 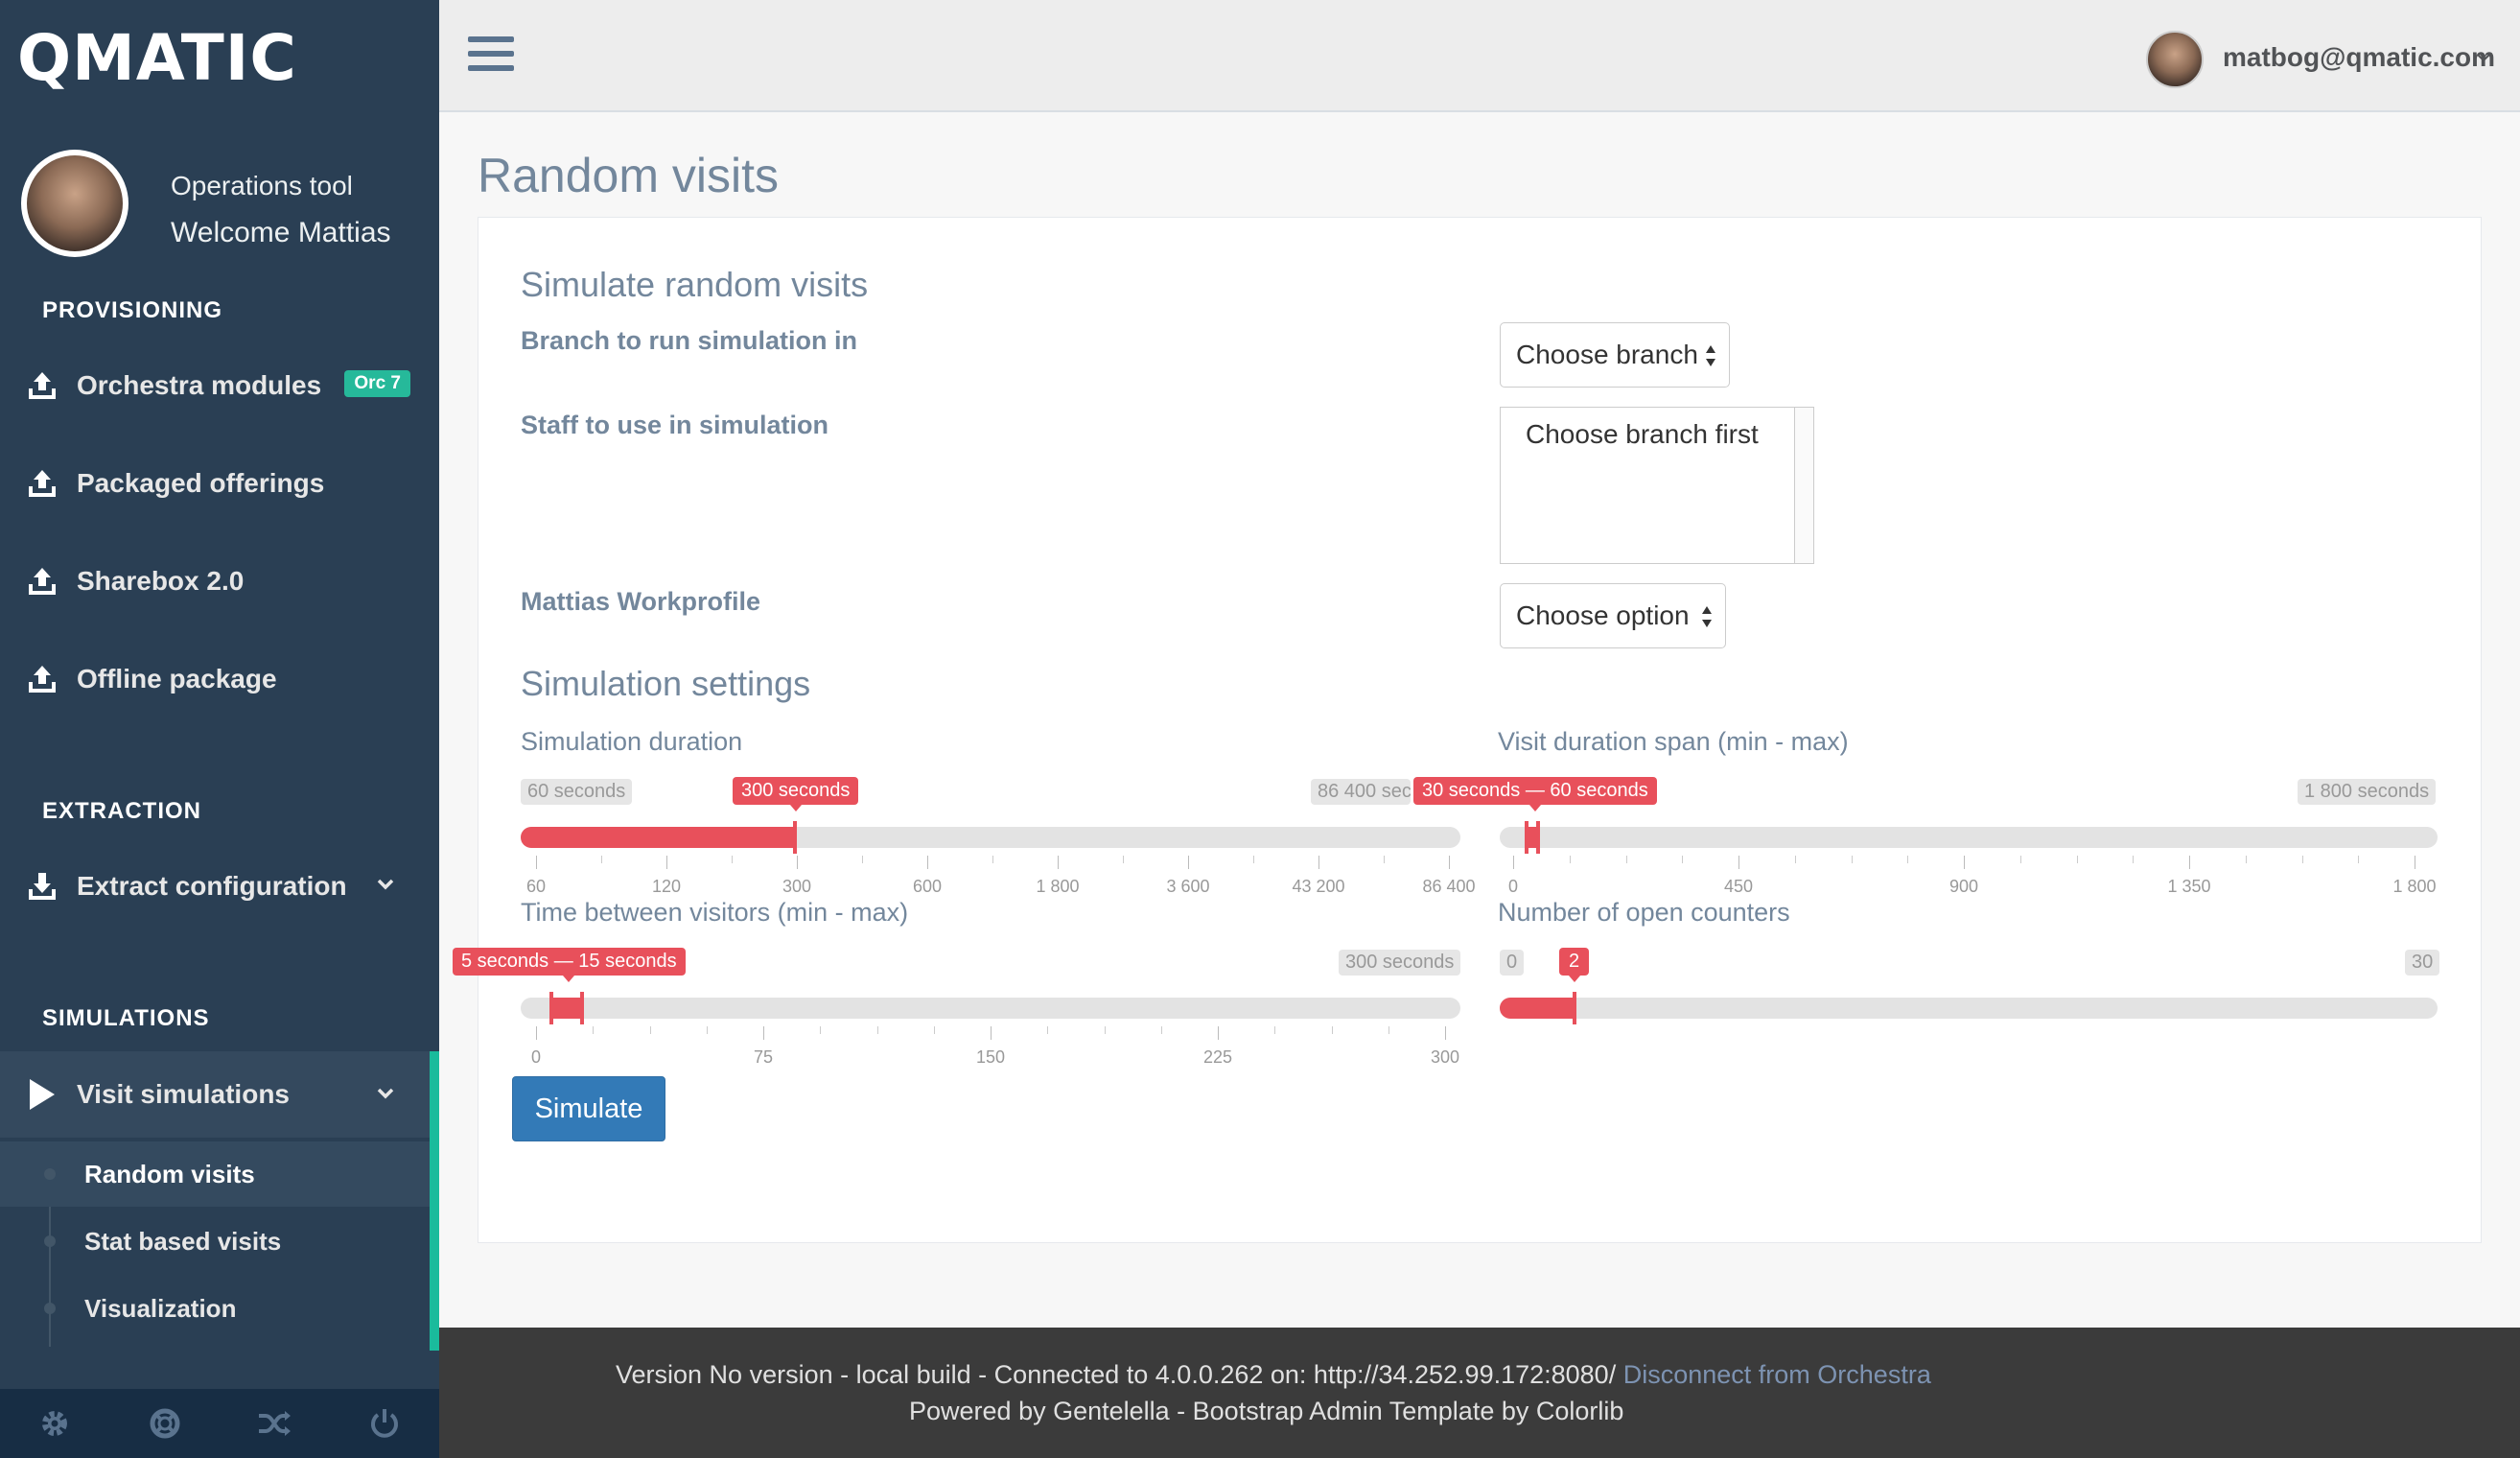 I want to click on sidebar-item-orchestra-modules: Orchestra modules Orc 7, so click(x=219, y=385).